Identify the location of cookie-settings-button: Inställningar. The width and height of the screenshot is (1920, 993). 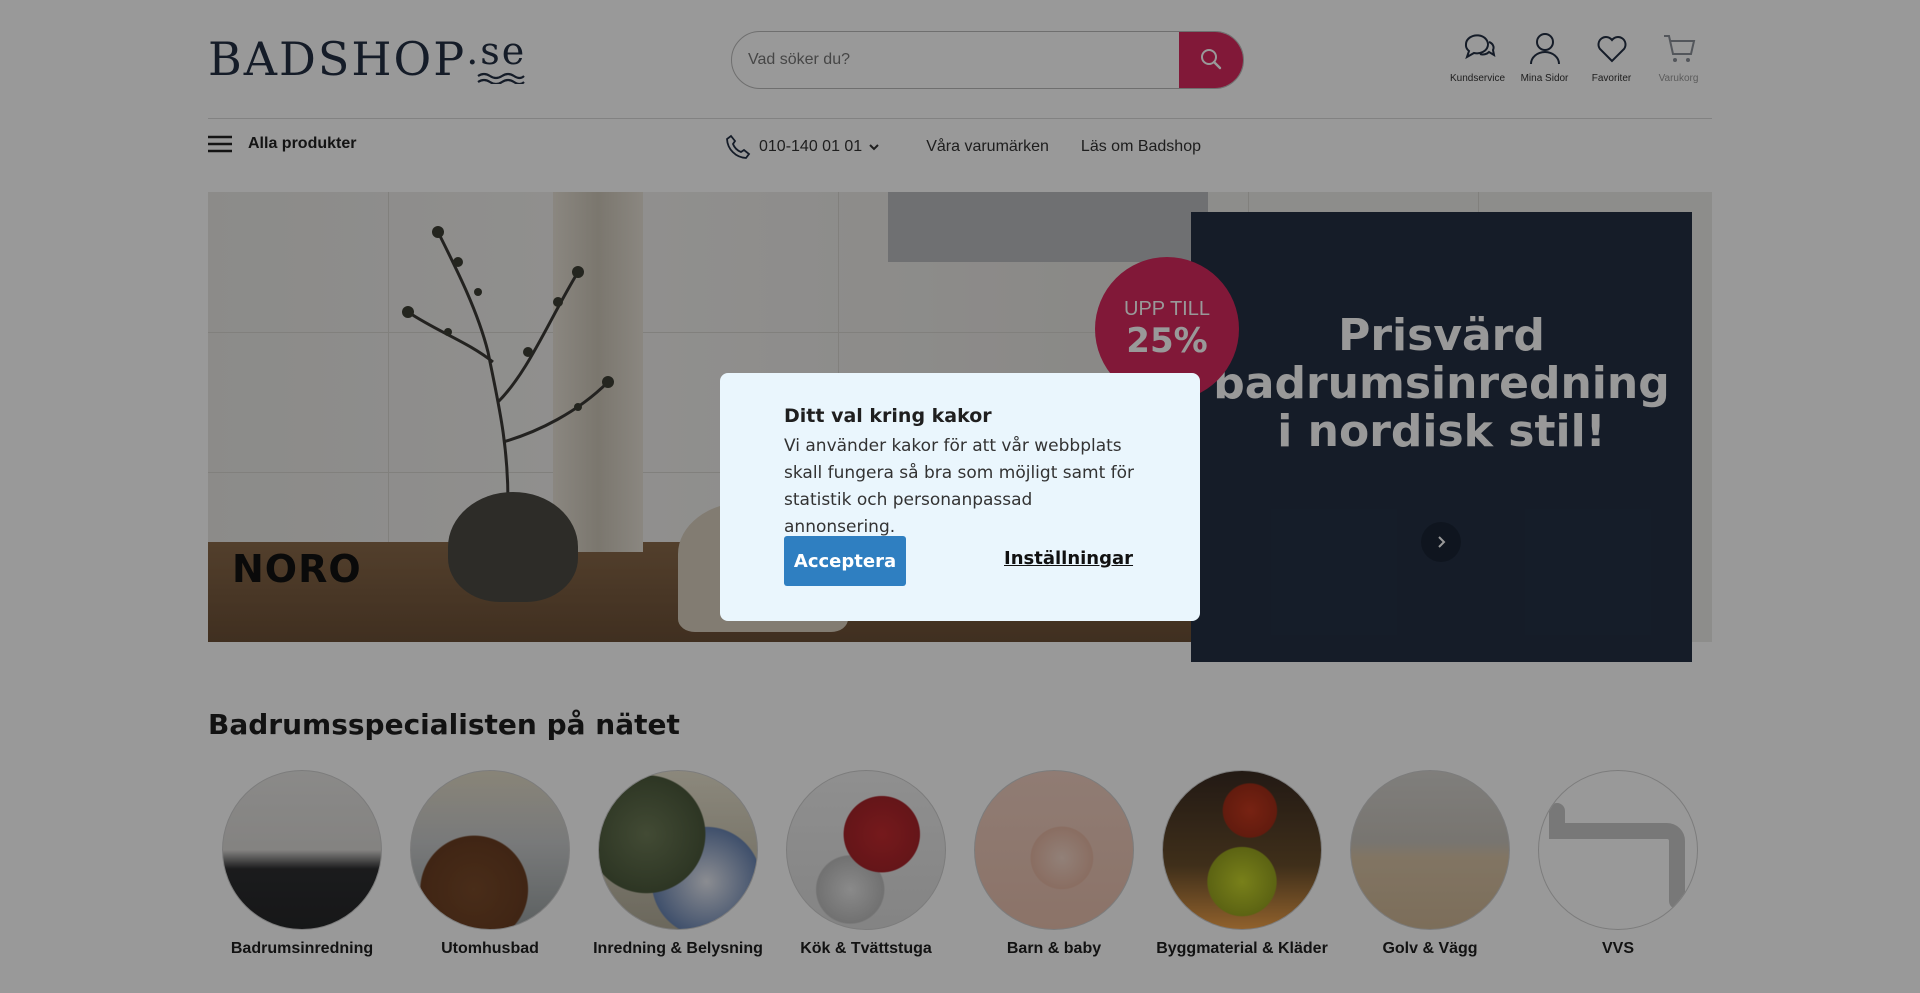
(1068, 558).